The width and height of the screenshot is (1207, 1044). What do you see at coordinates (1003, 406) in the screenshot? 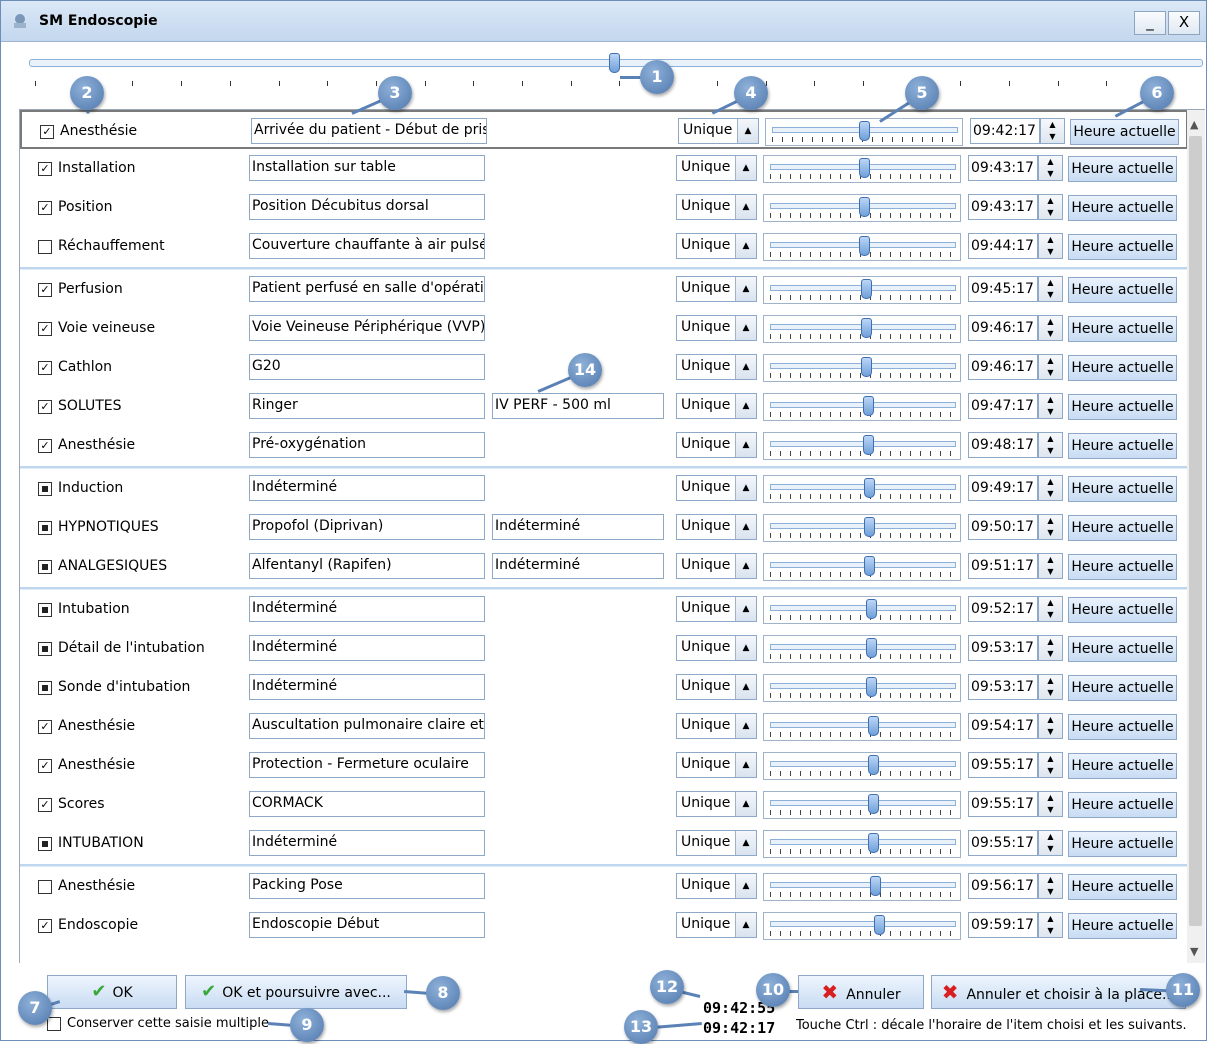
I see `row-time-field: 09:47:17` at bounding box center [1003, 406].